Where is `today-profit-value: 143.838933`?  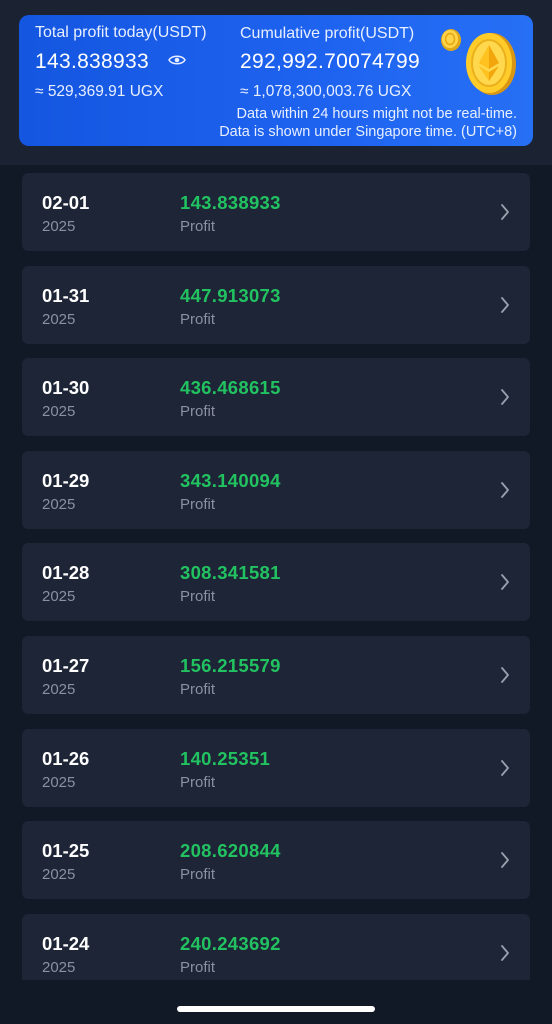 today-profit-value: 143.838933 is located at coordinates (92, 61).